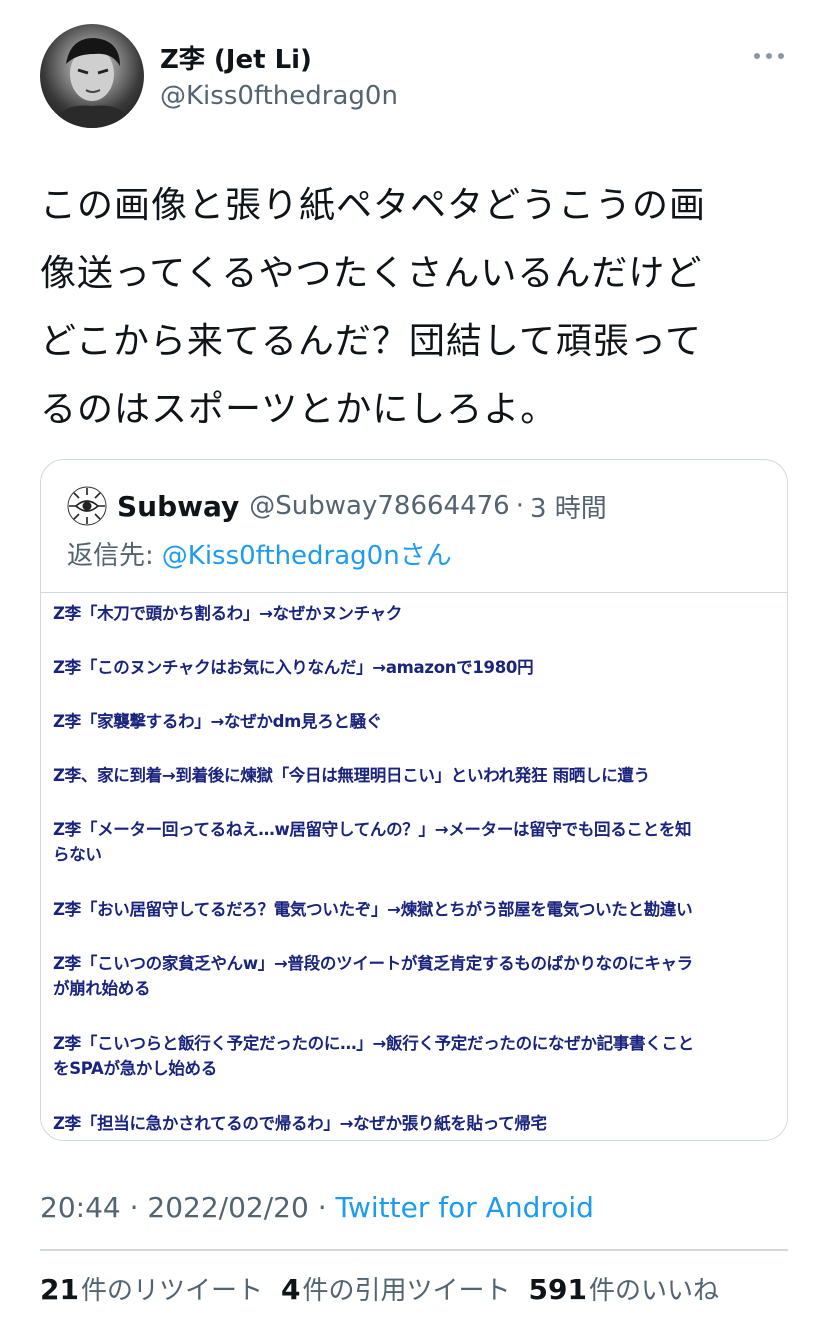 The width and height of the screenshot is (828, 1323). I want to click on image-text-line: Z李「担当に急かされてるので帰るわ」→なぜか張り紙を貼って帰宅, so click(300, 1123).